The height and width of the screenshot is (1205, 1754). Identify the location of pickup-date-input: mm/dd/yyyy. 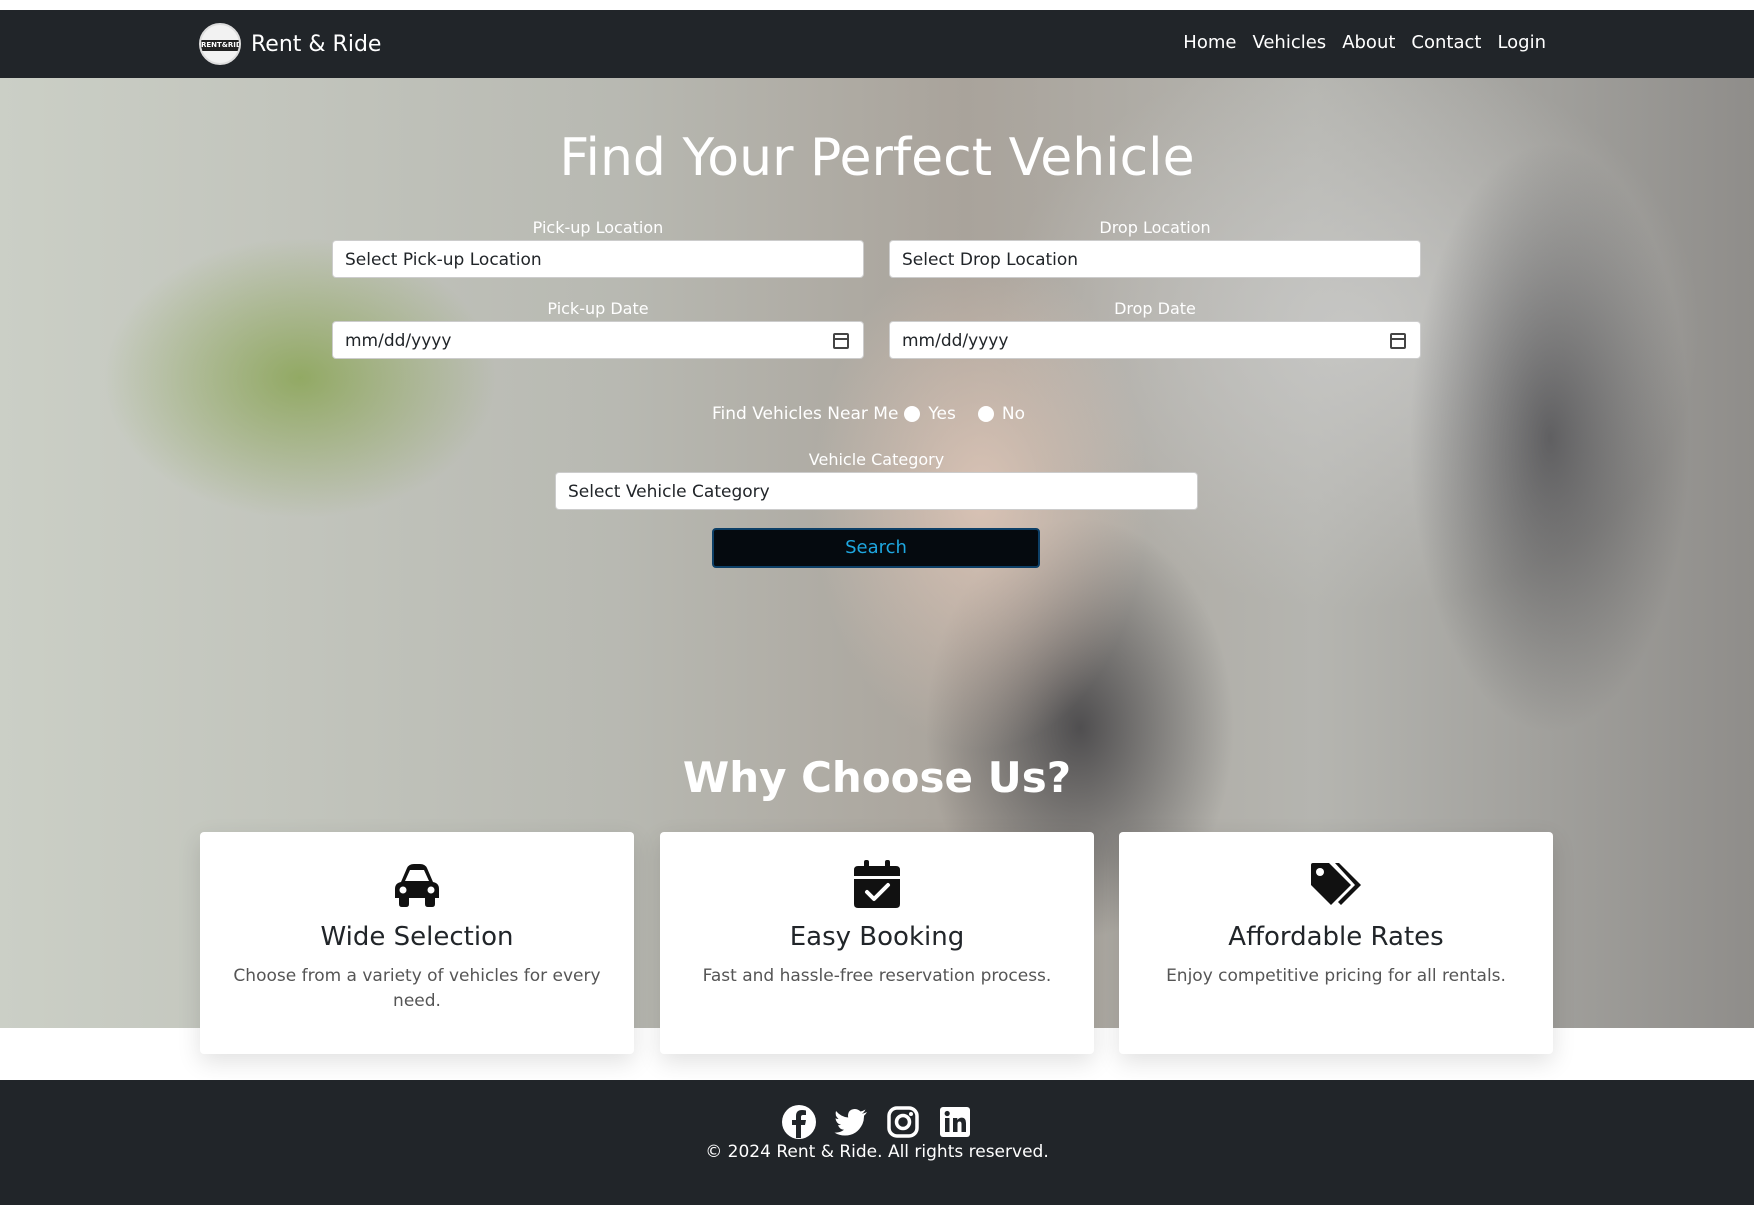
(598, 340).